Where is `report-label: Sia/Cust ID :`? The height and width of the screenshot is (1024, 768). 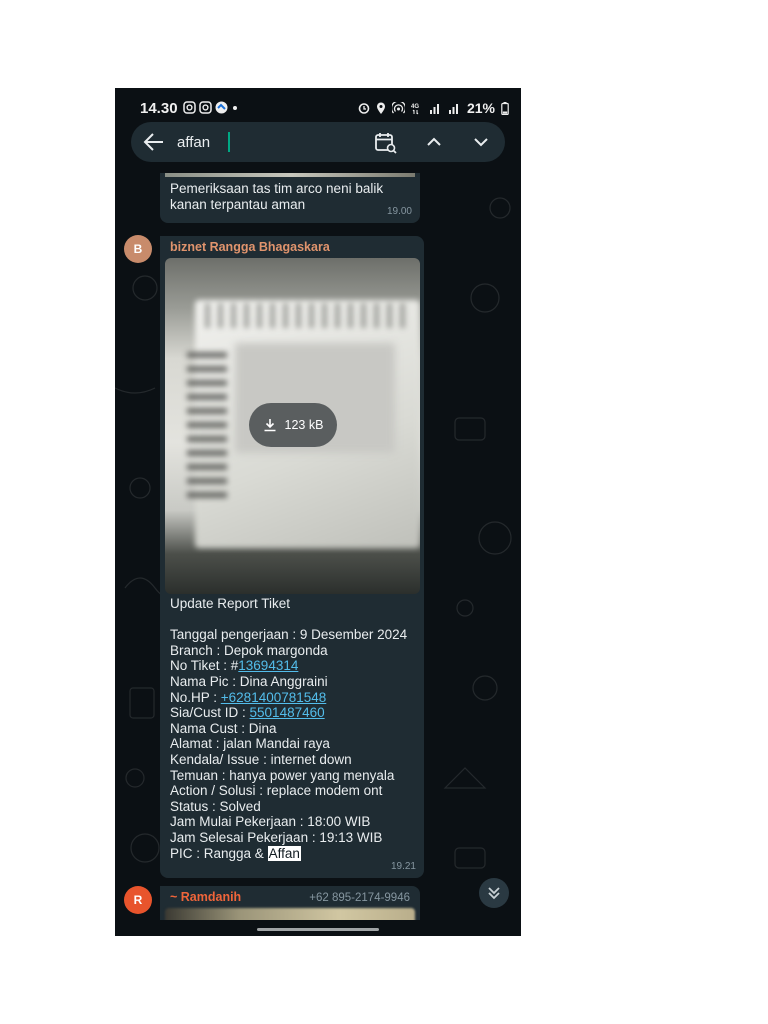
report-label: Sia/Cust ID : is located at coordinates (210, 713).